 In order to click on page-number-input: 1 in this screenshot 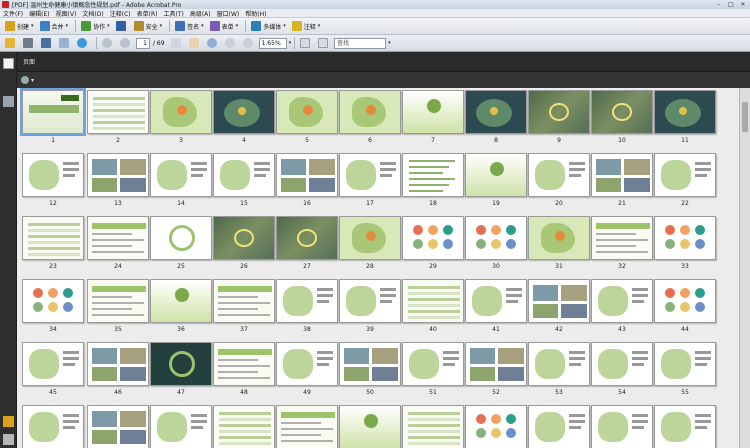, I will do `click(143, 43)`.